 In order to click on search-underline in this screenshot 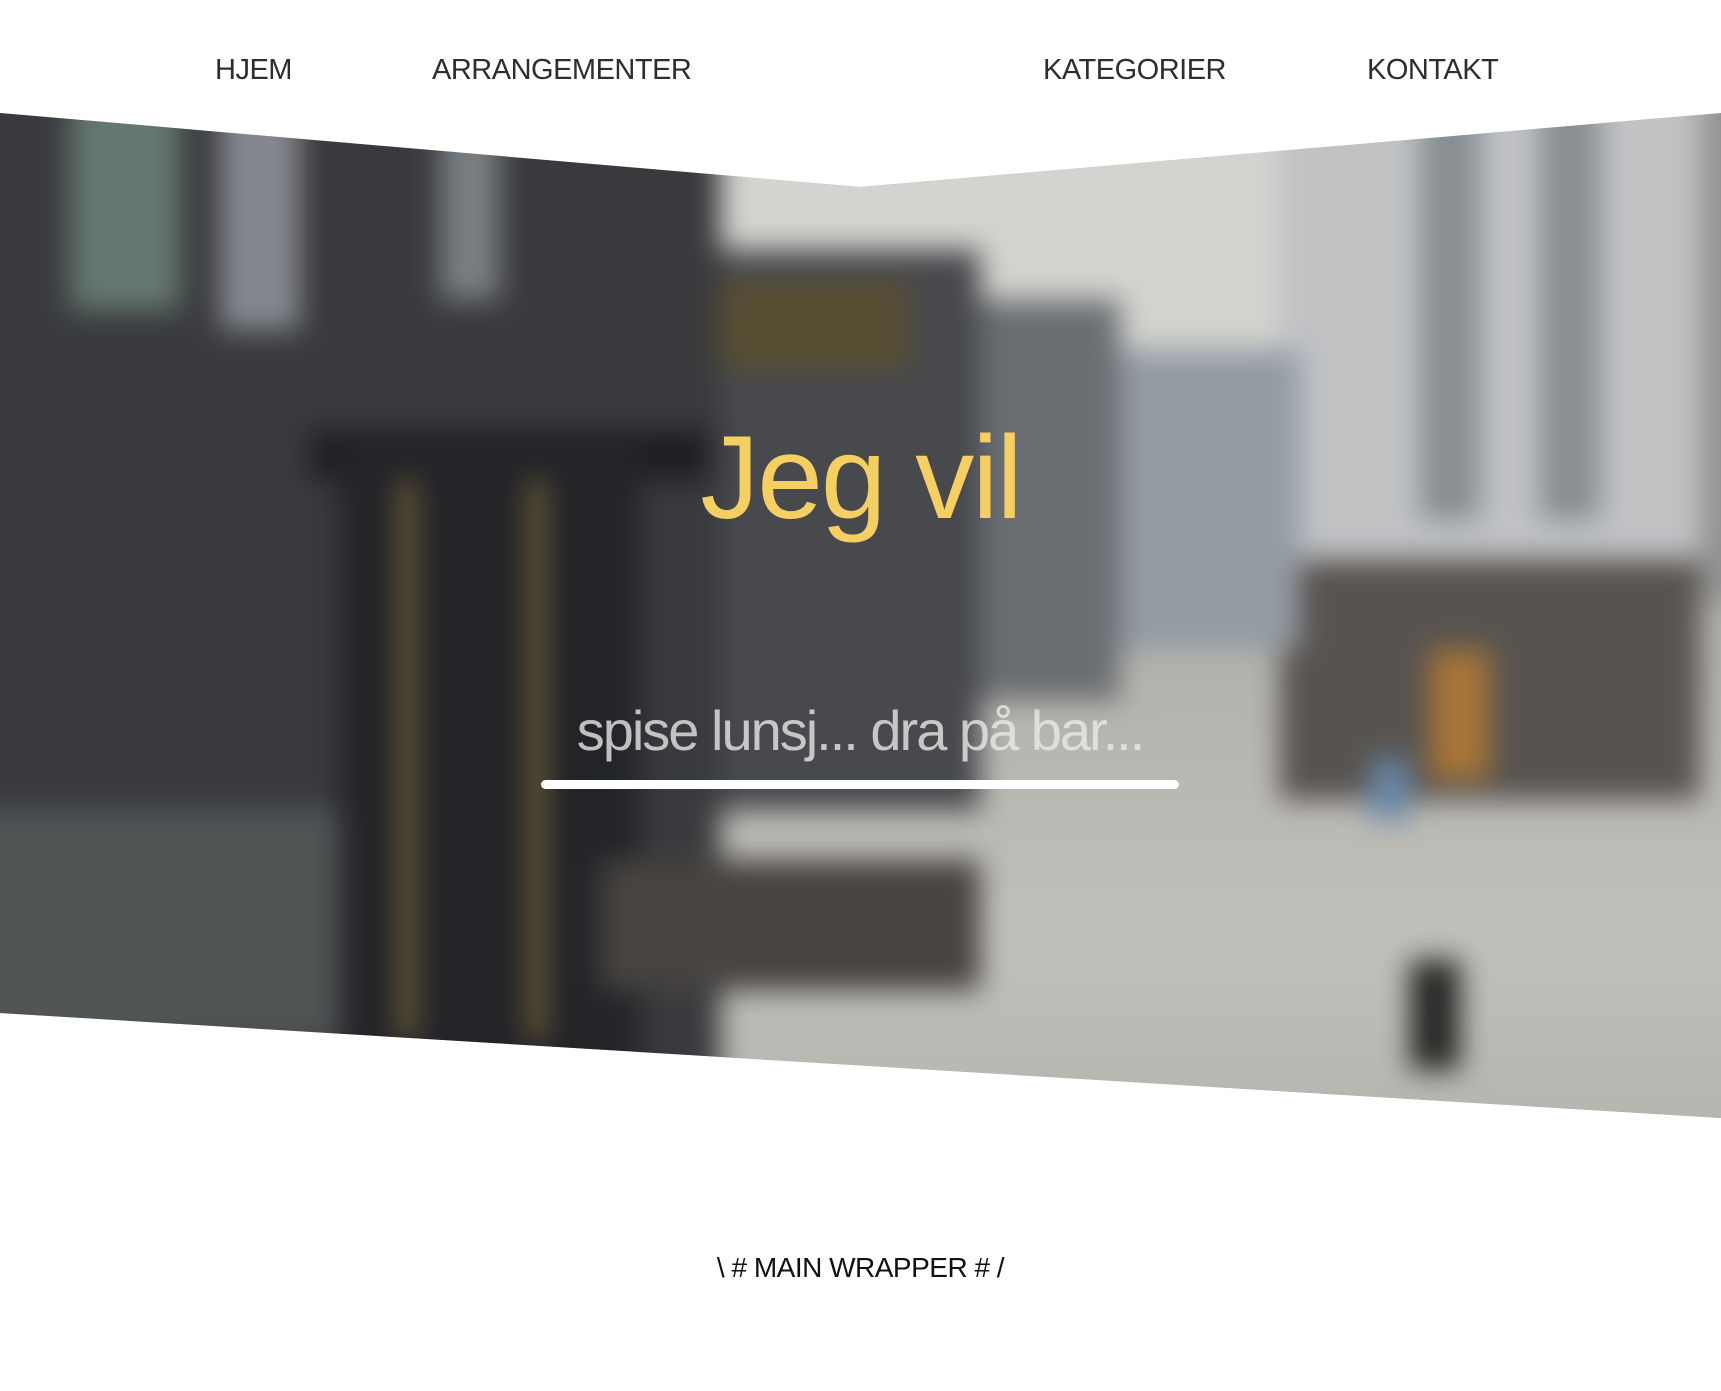, I will do `click(860, 784)`.